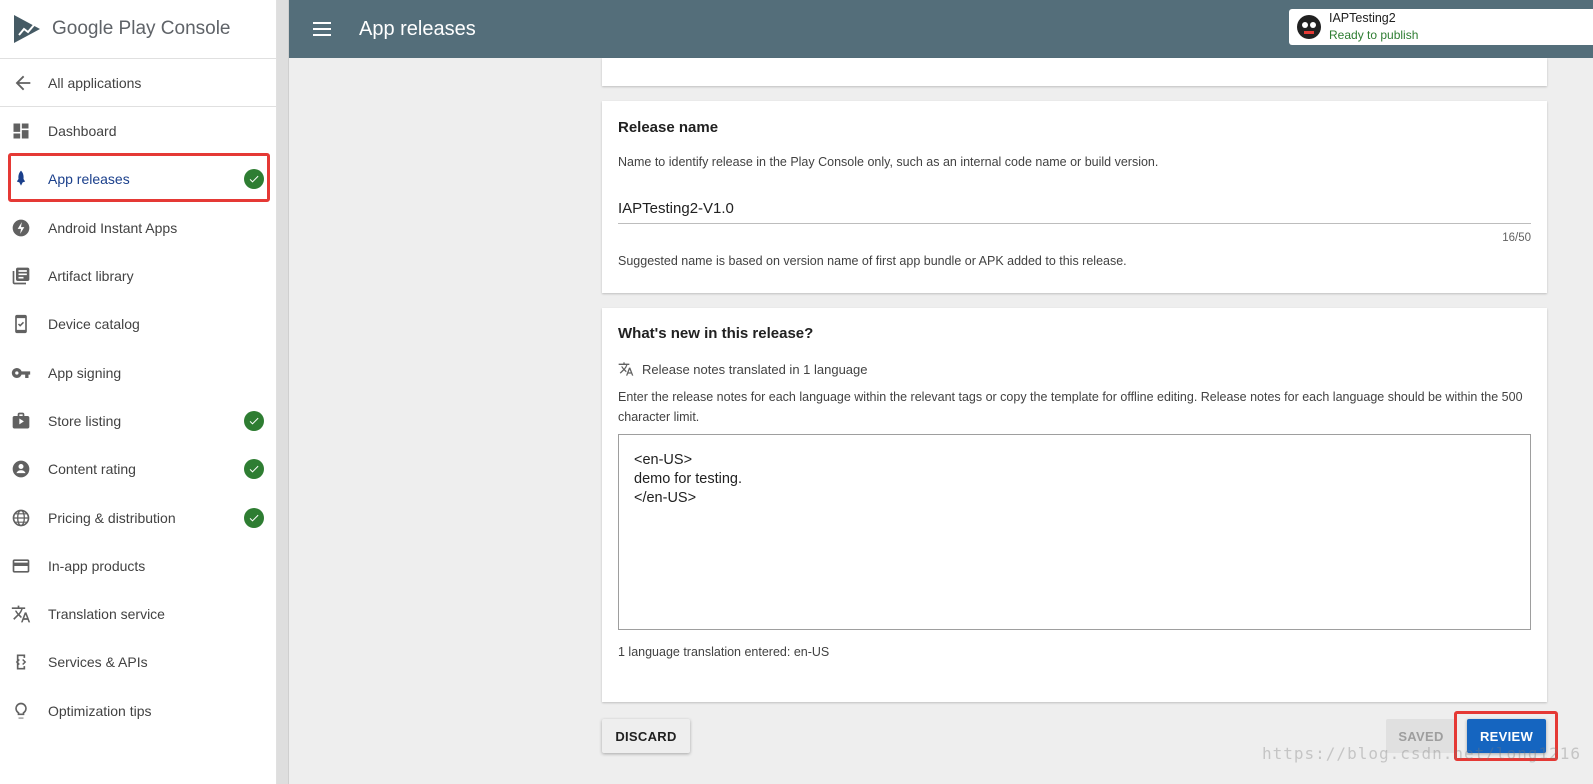 The width and height of the screenshot is (1593, 784). I want to click on sidebar-item-dashboard: Dashboard, so click(138, 131).